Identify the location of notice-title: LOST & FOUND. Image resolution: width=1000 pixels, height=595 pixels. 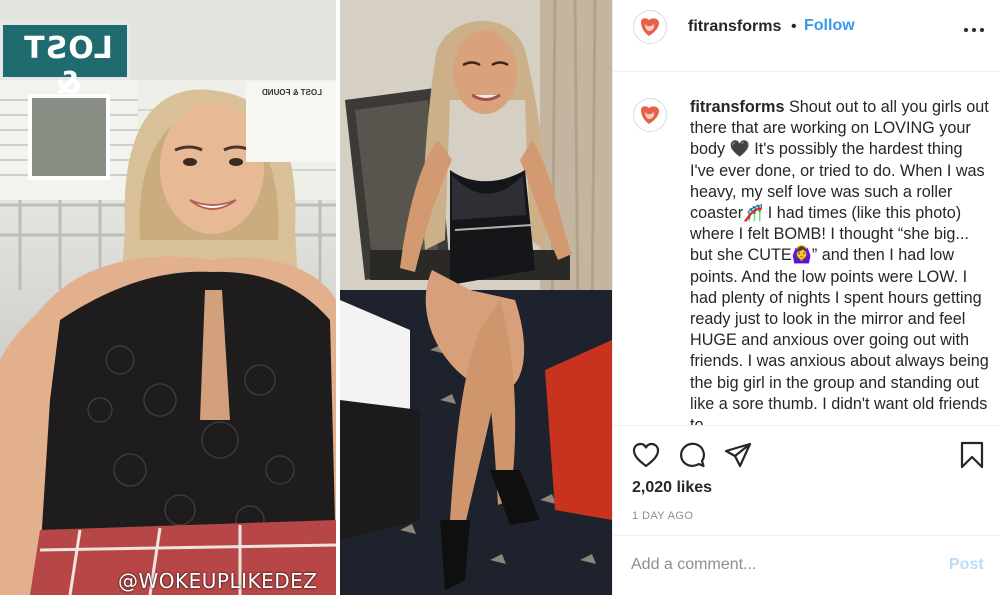
(292, 92).